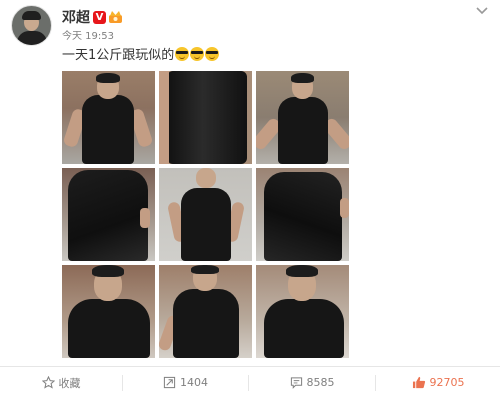  Describe the element at coordinates (76, 18) in the screenshot. I see `username: 邓超` at that location.